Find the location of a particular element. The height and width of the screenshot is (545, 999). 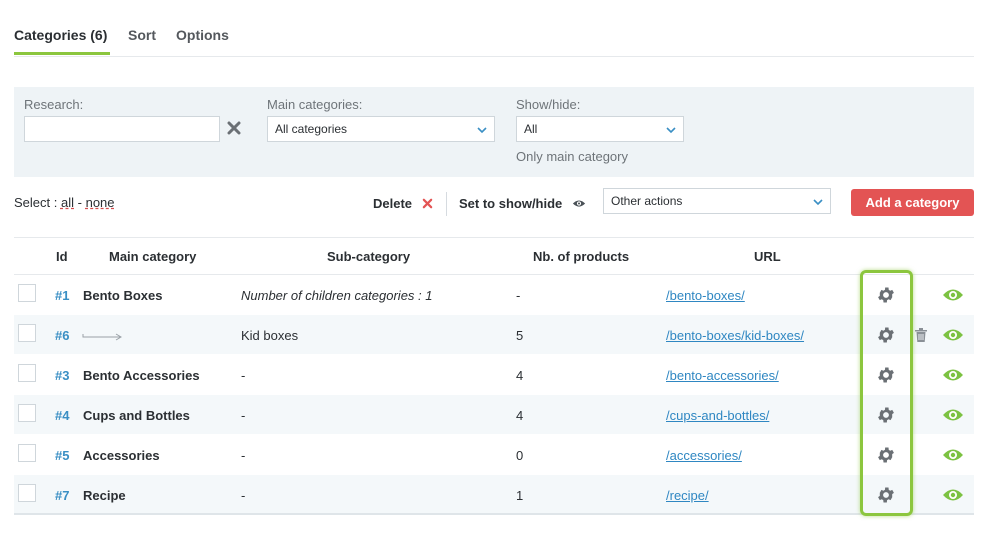

header-sub-category: Sub-category is located at coordinates (369, 256).